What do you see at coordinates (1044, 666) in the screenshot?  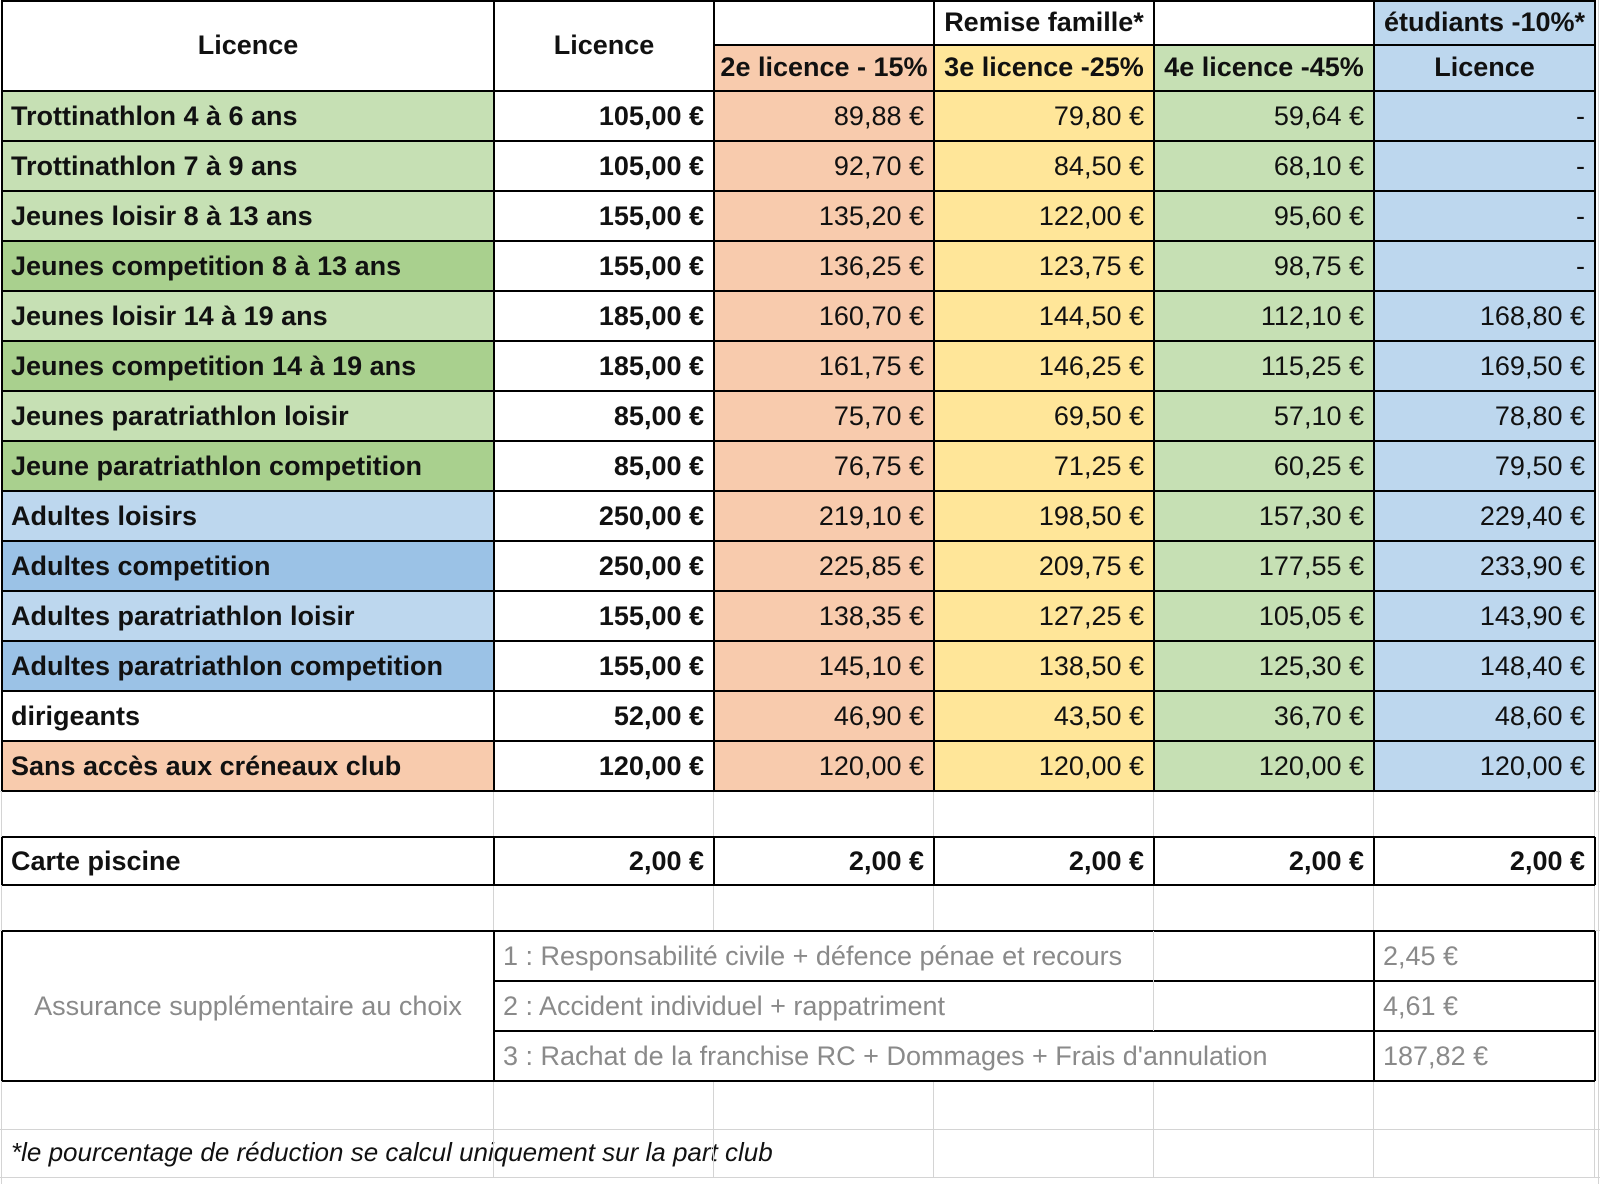 I see `row-remise-3e: 138,50 €` at bounding box center [1044, 666].